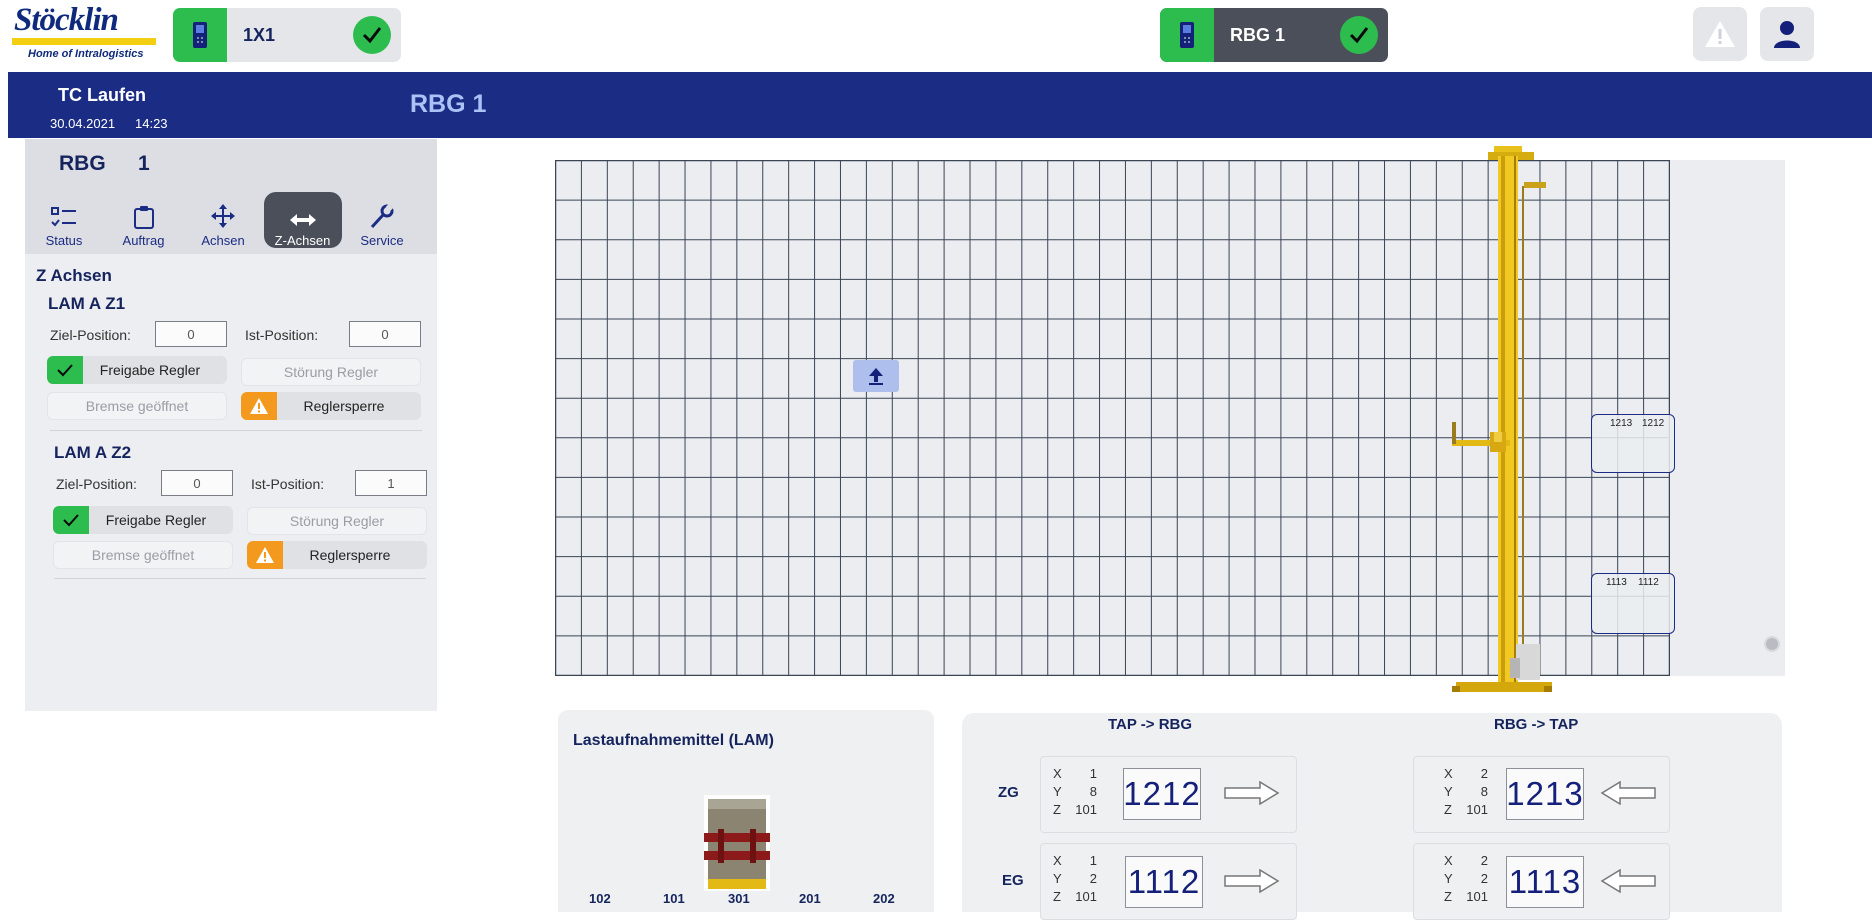 The width and height of the screenshot is (1872, 920). Describe the element at coordinates (1616, 582) in the screenshot. I see `slot-code: 1113` at that location.